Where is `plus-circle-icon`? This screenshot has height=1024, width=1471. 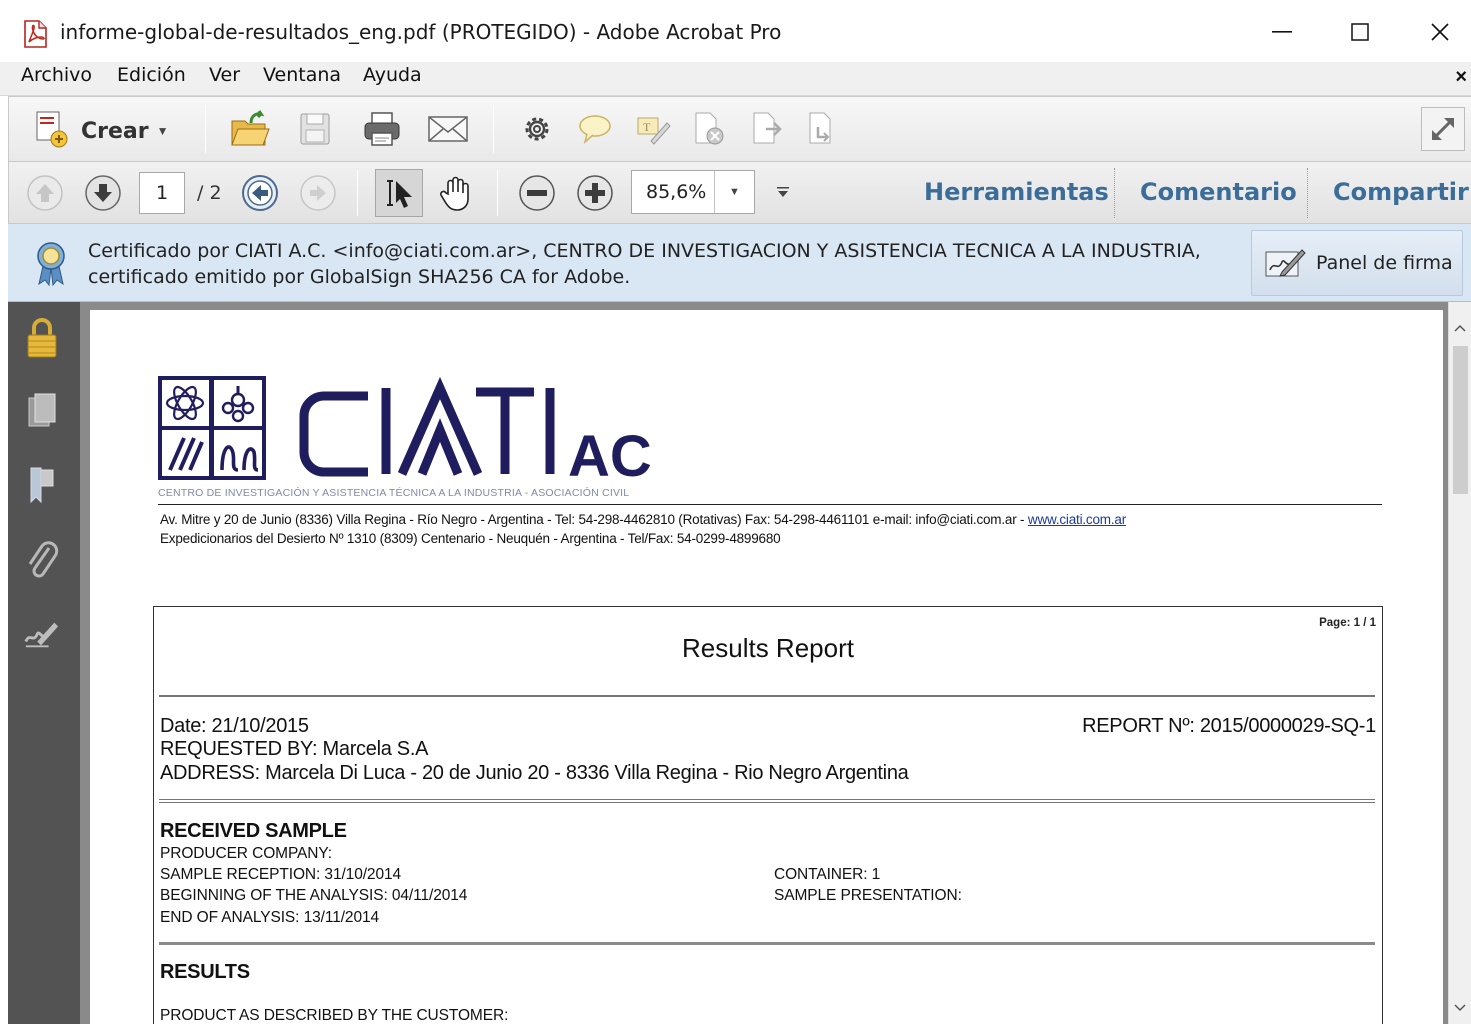
plus-circle-icon is located at coordinates (595, 193).